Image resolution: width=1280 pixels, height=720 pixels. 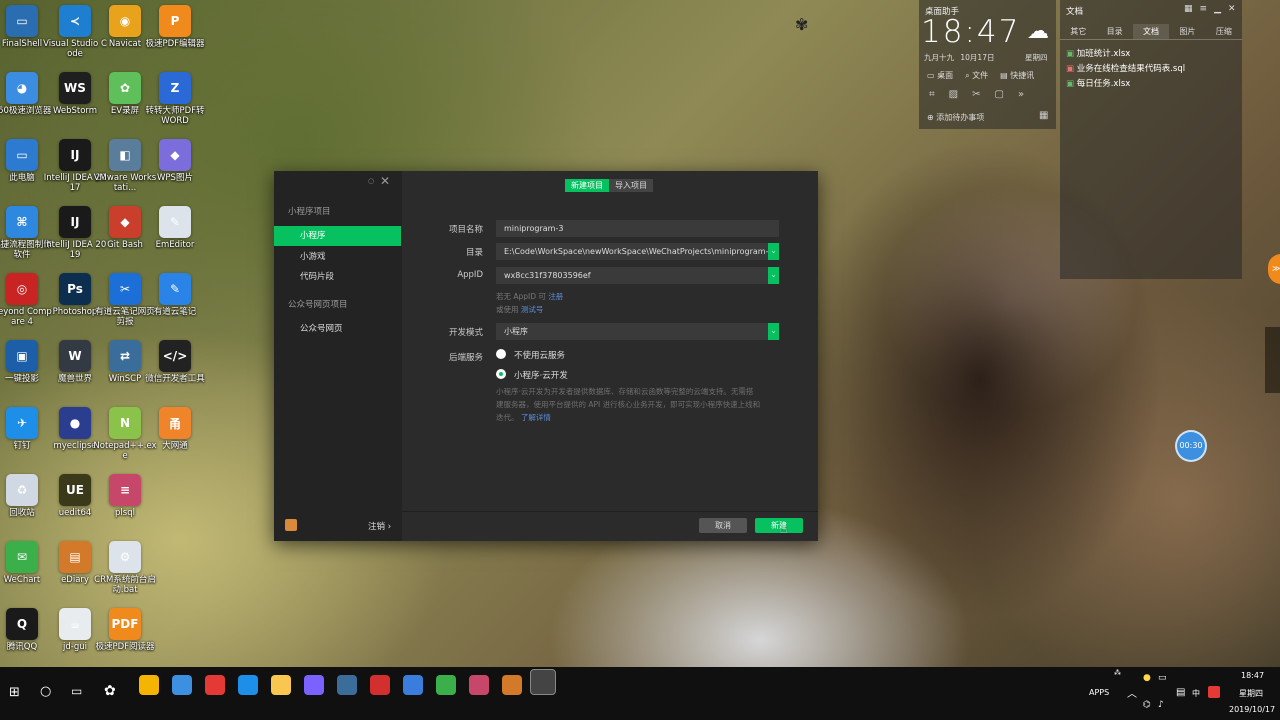 I want to click on ime-indicator: 中, so click(x=1196, y=693).